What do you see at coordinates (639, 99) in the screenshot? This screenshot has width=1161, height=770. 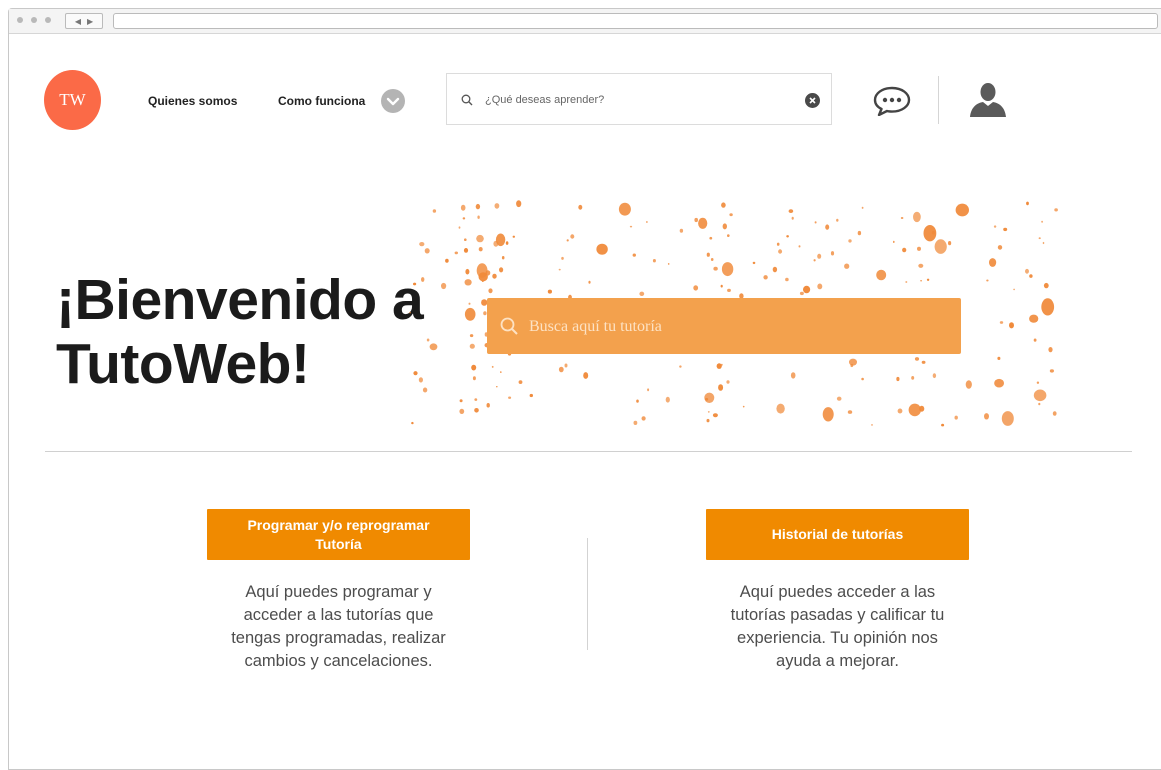 I see `header-search-input: ¿Qué deseas aprender?` at bounding box center [639, 99].